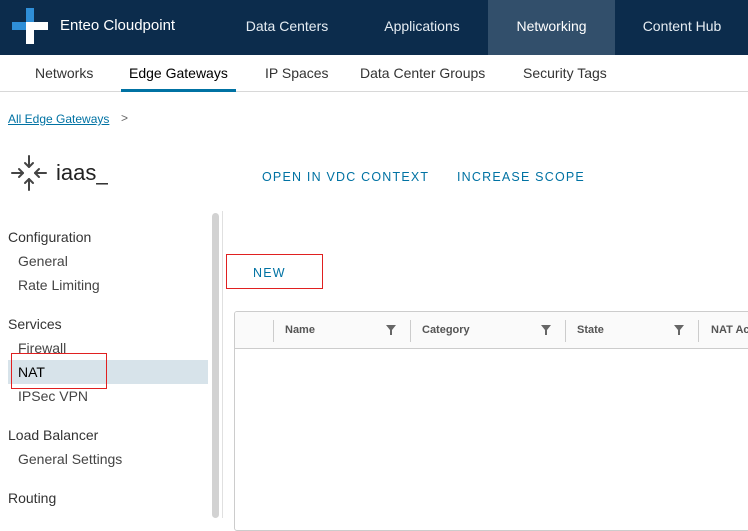 The image size is (748, 531). I want to click on nav-applications: Applications, so click(422, 27).